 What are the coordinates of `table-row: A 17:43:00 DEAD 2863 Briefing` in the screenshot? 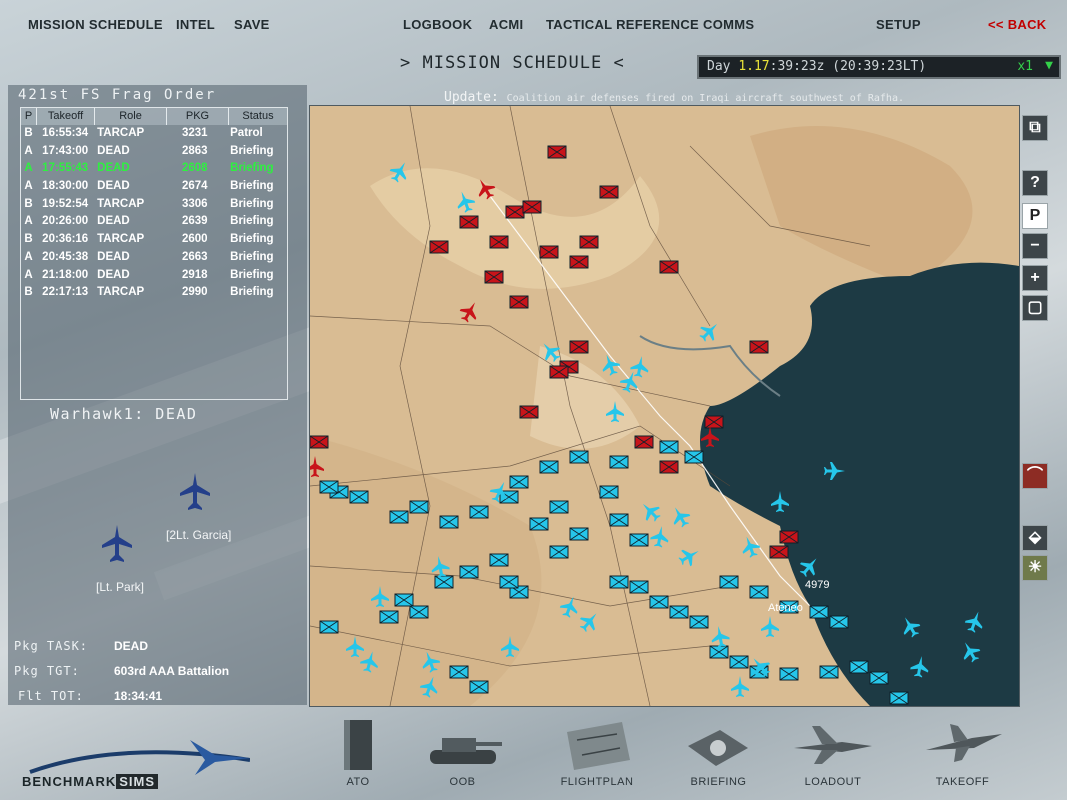 It's located at (154, 152).